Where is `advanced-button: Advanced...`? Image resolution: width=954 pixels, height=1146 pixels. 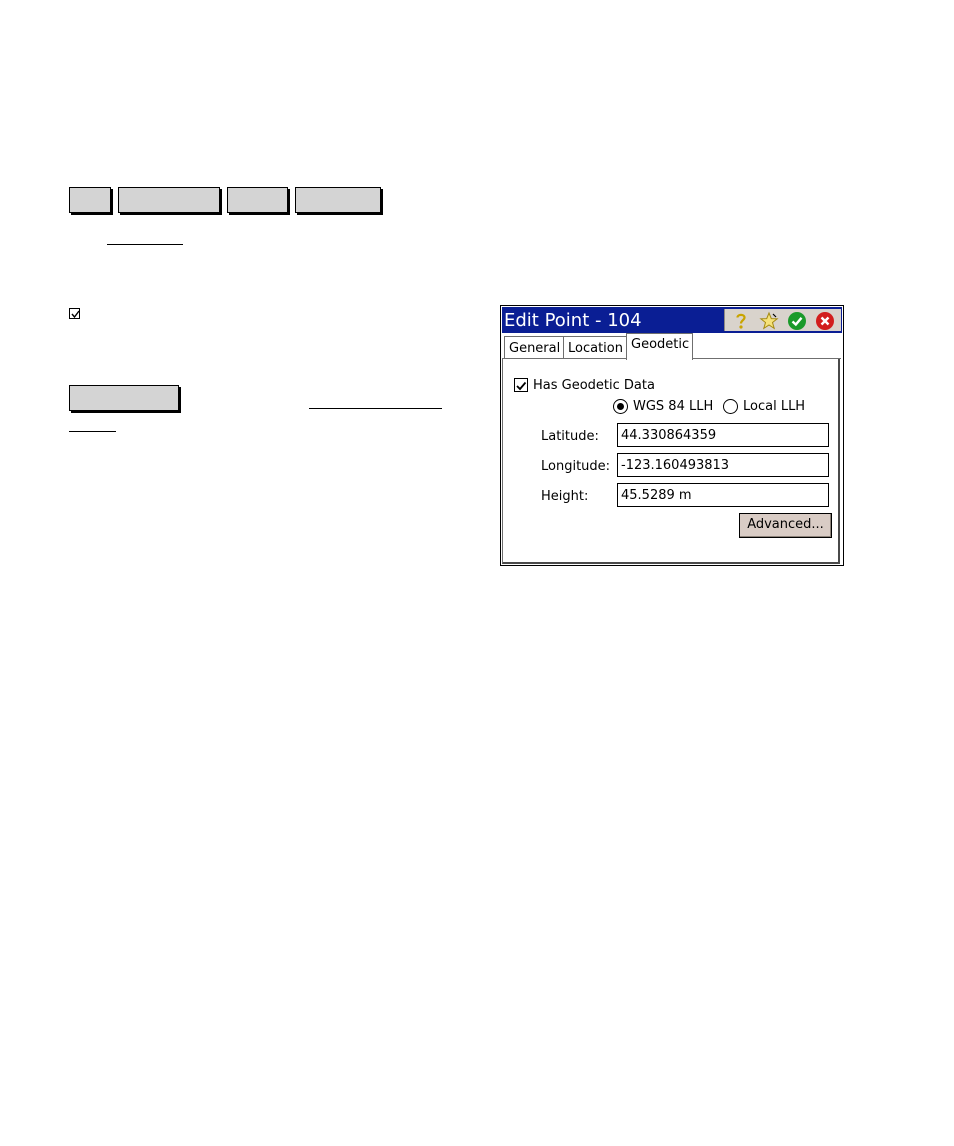 advanced-button: Advanced... is located at coordinates (785, 525).